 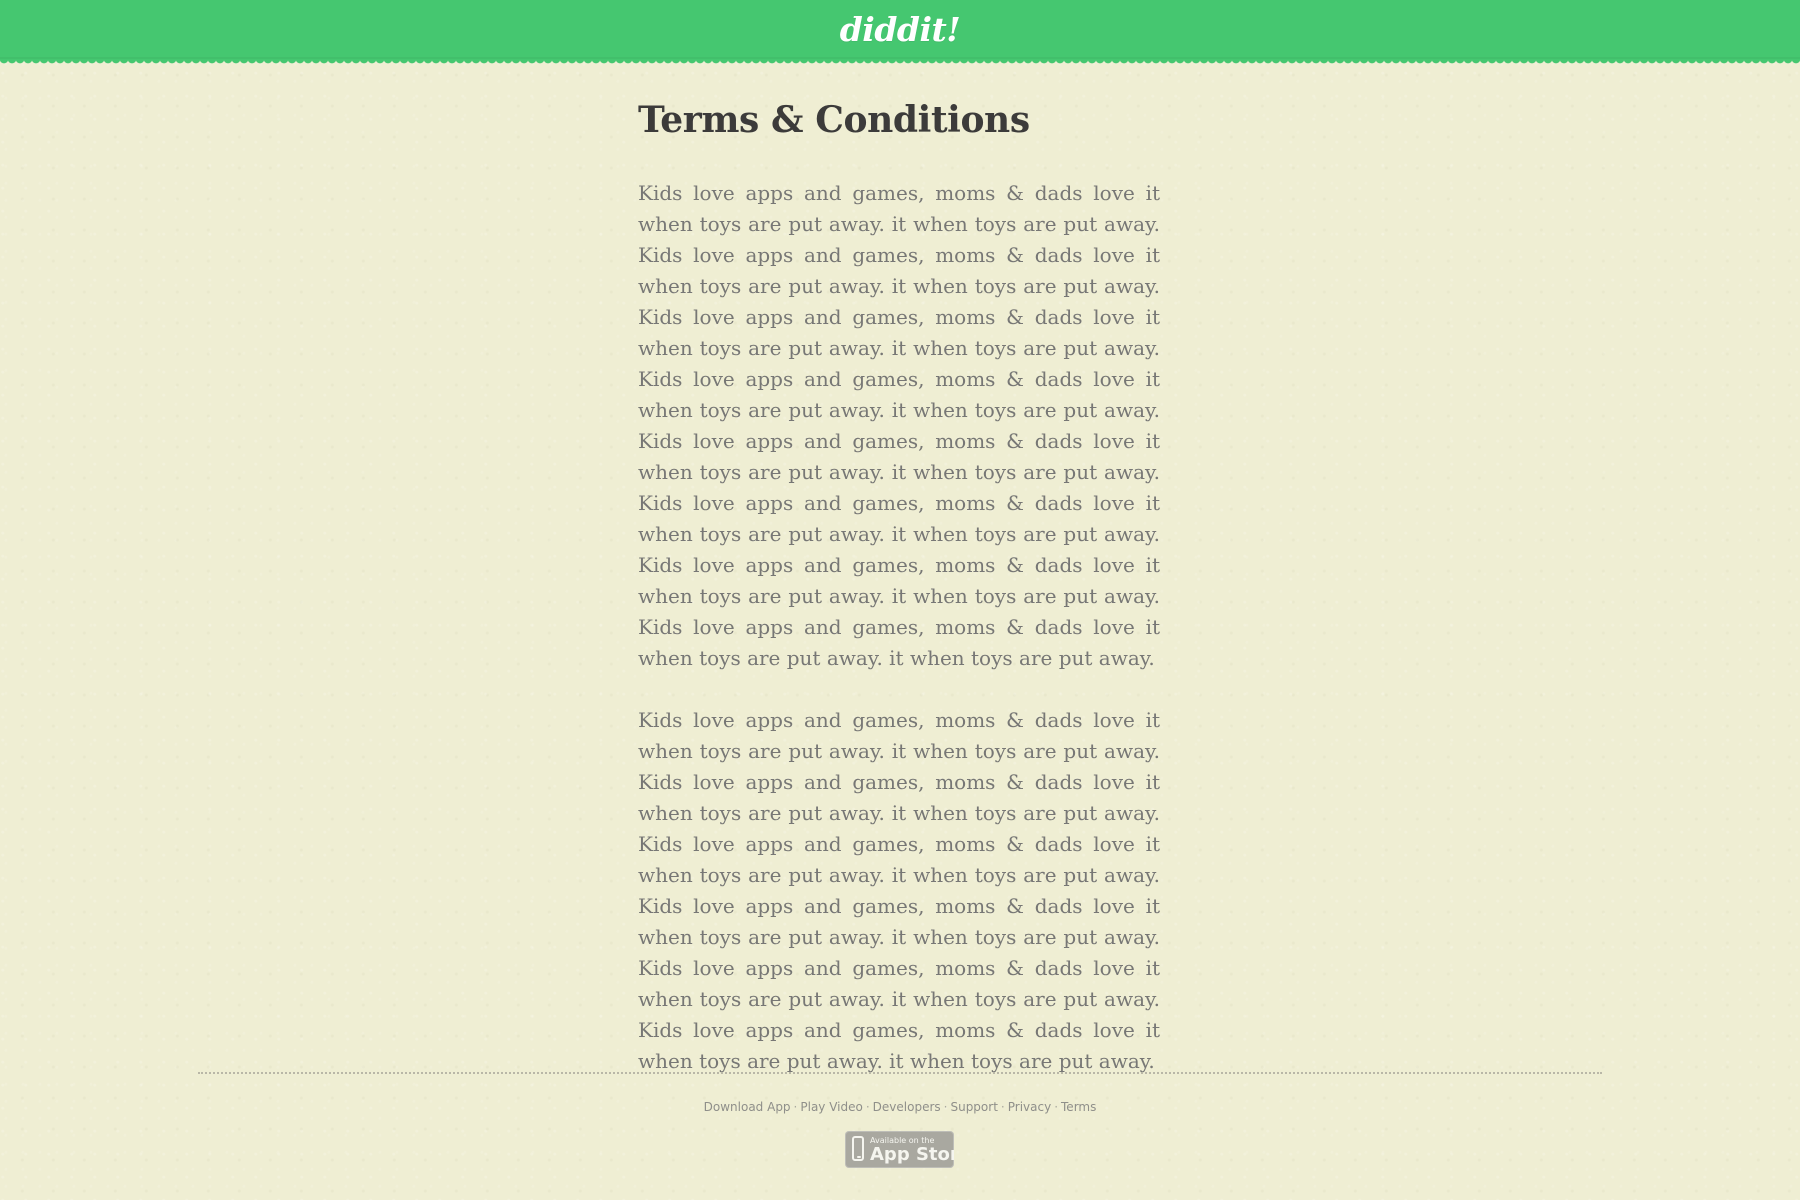 What do you see at coordinates (900, 1073) in the screenshot?
I see `footer-dotted-divider` at bounding box center [900, 1073].